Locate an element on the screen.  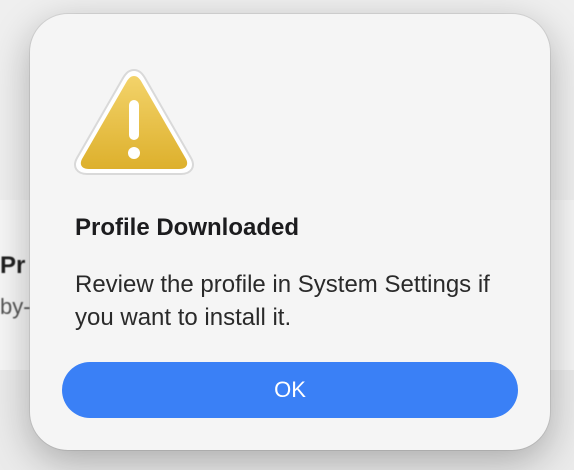
background-subtext-fragment: by- is located at coordinates (15, 306).